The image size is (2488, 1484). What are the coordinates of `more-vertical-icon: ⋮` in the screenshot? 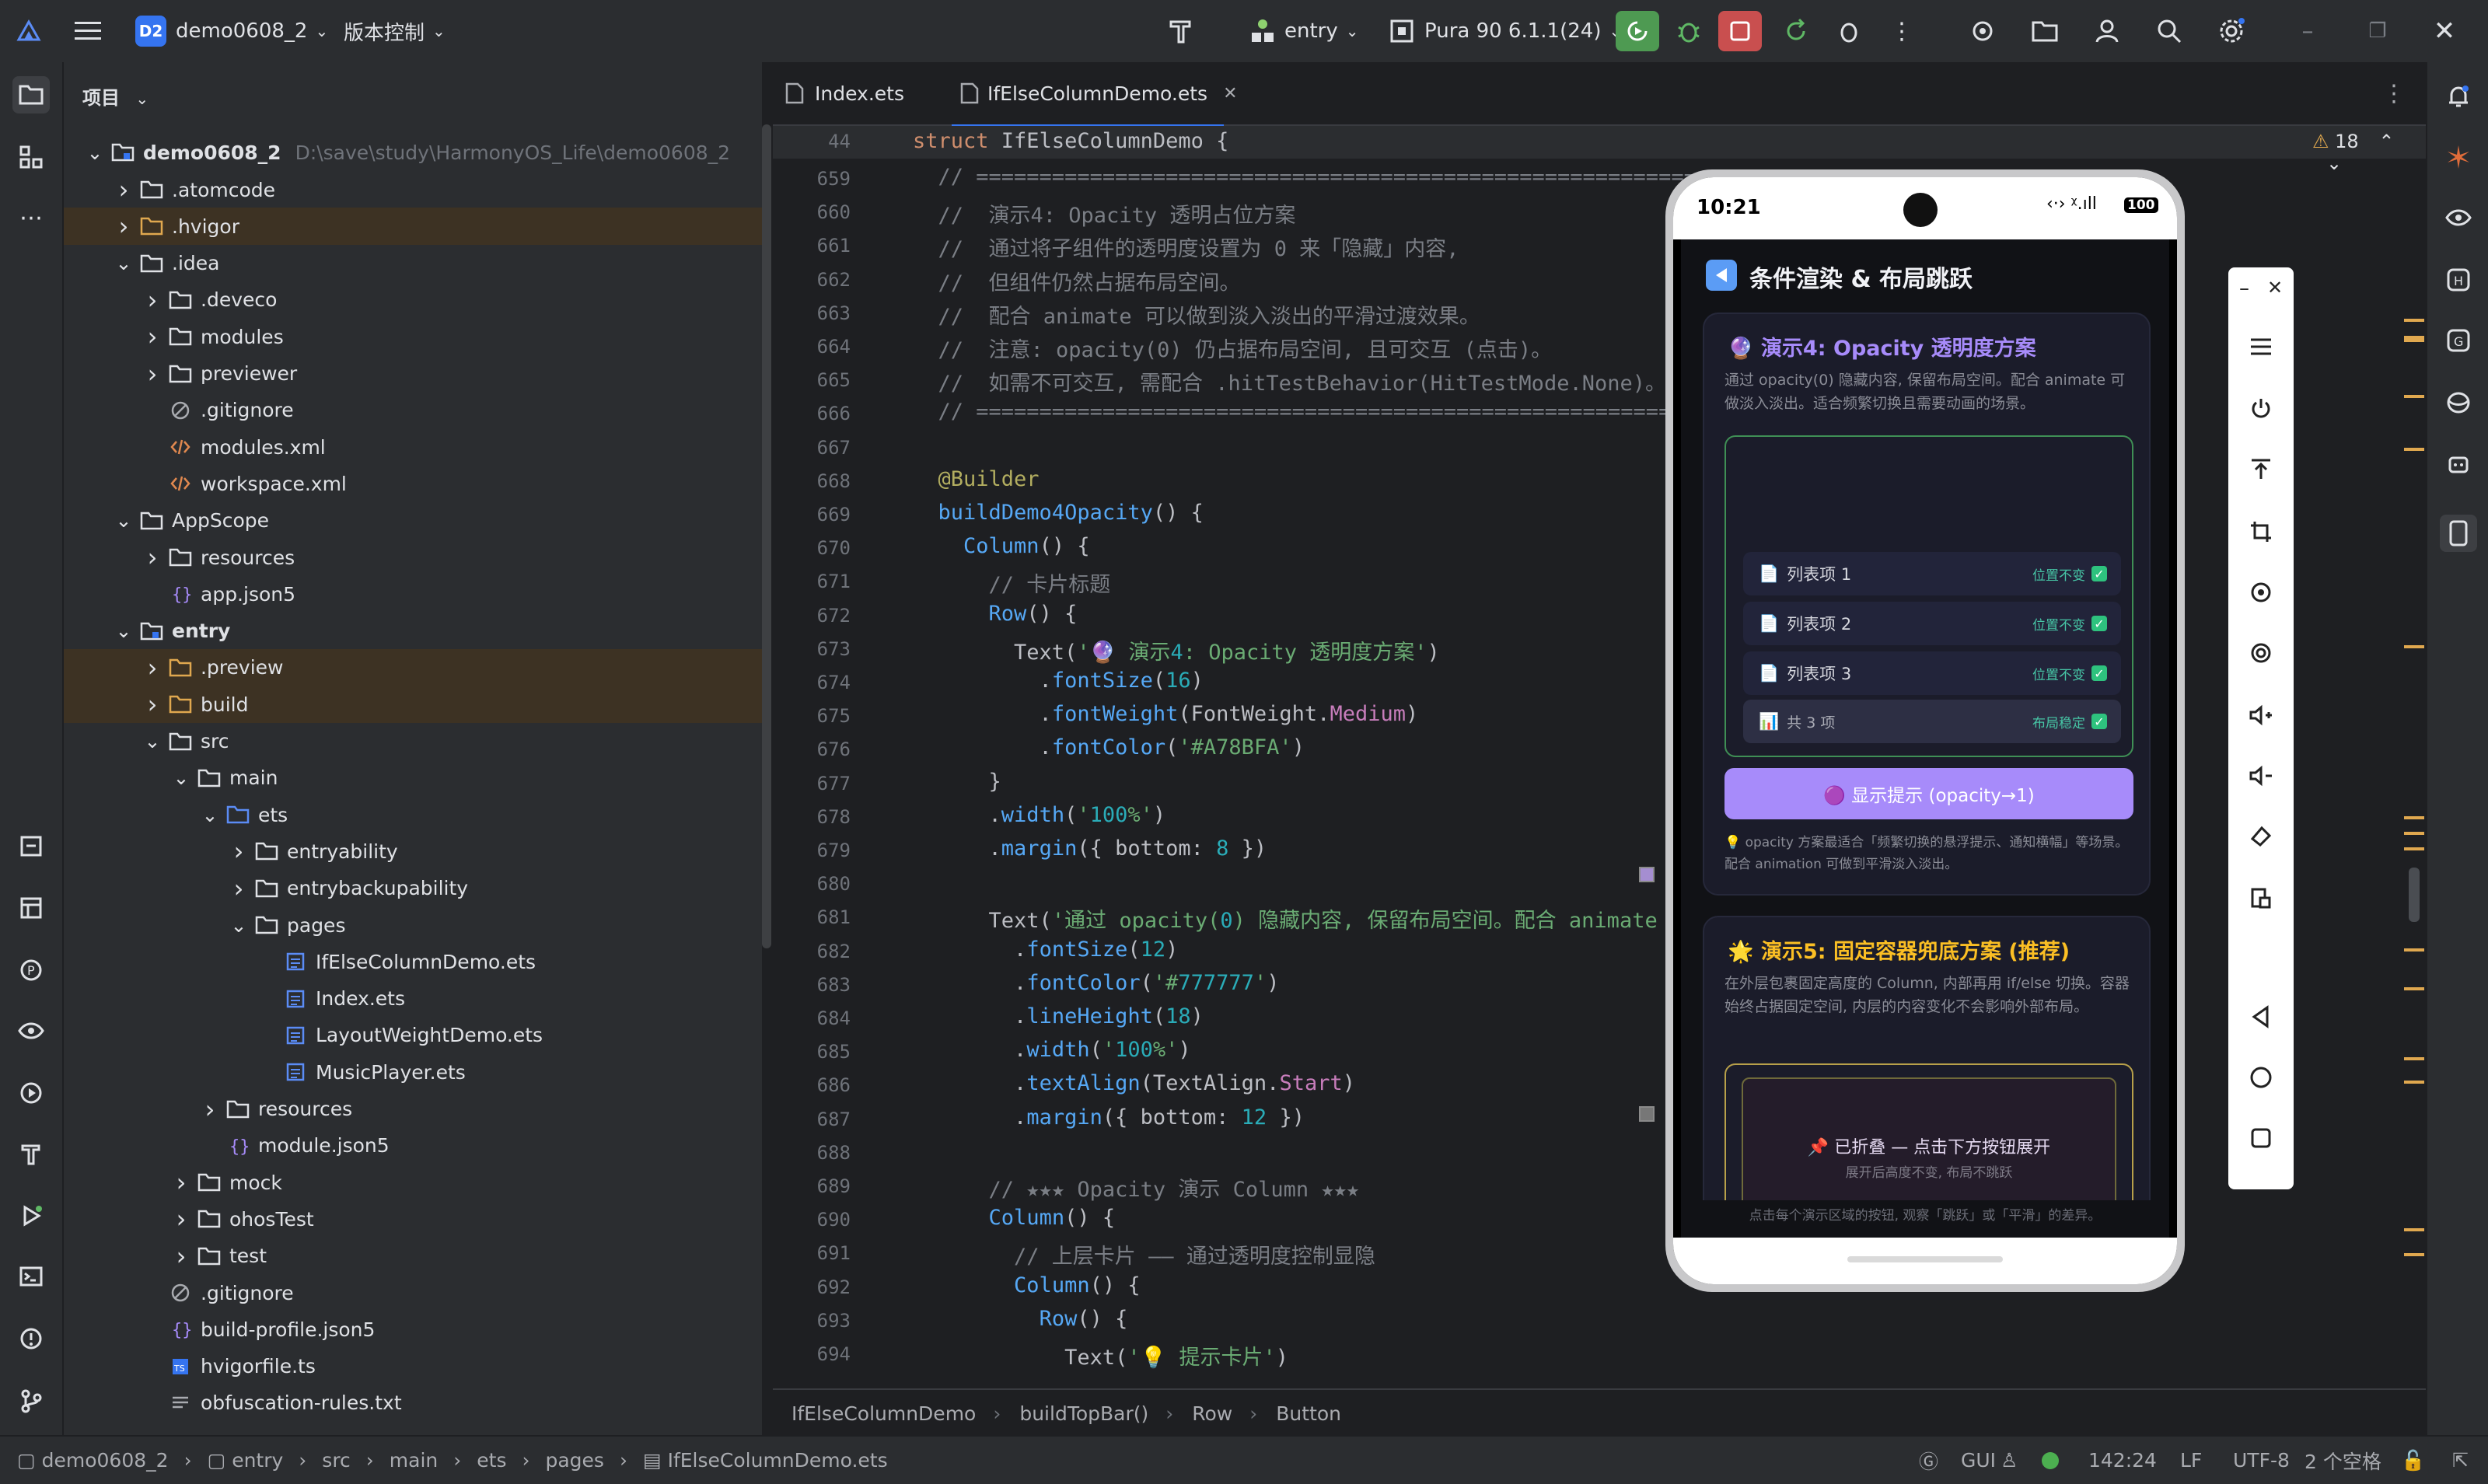 It's located at (1902, 31).